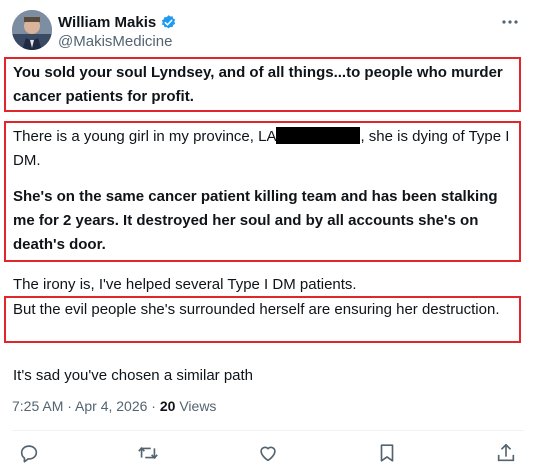  I want to click on post-timestamp: 7:25 AM · Apr 4, 2026 ·, so click(86, 406).